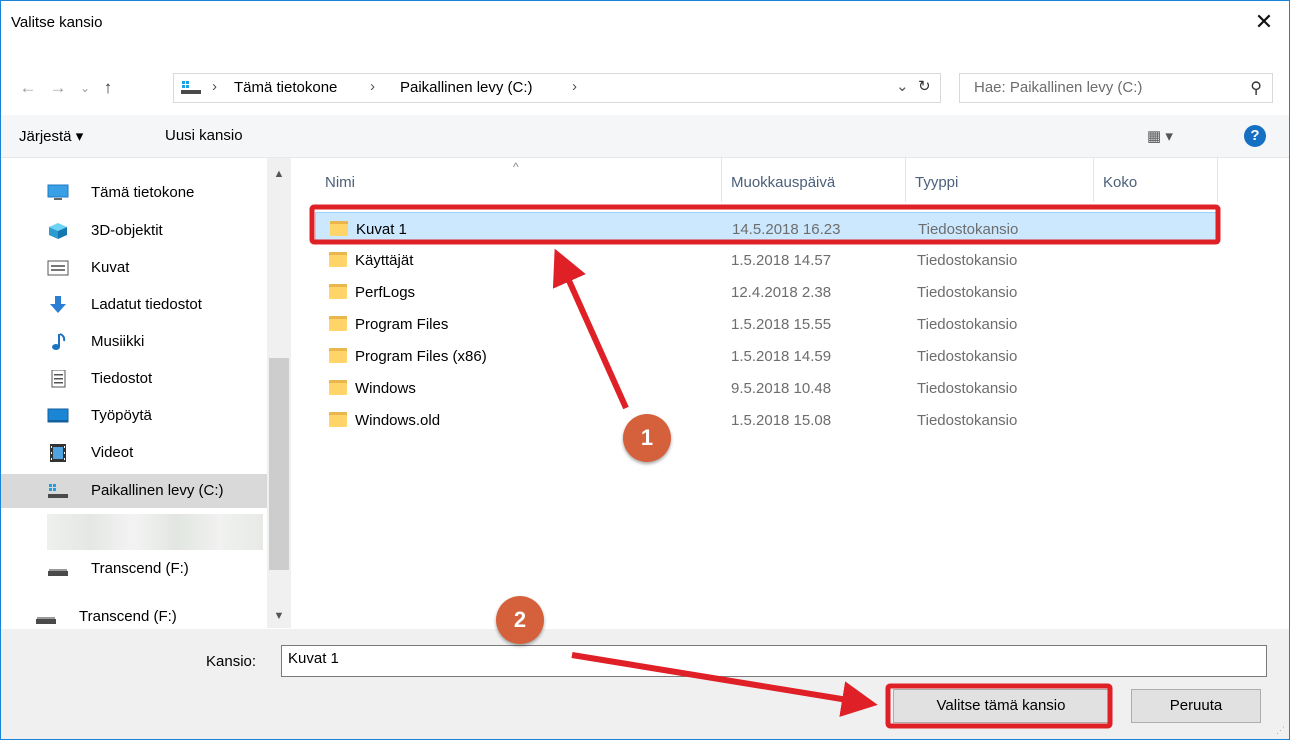 The height and width of the screenshot is (740, 1290). I want to click on downloads-icon, so click(58, 304).